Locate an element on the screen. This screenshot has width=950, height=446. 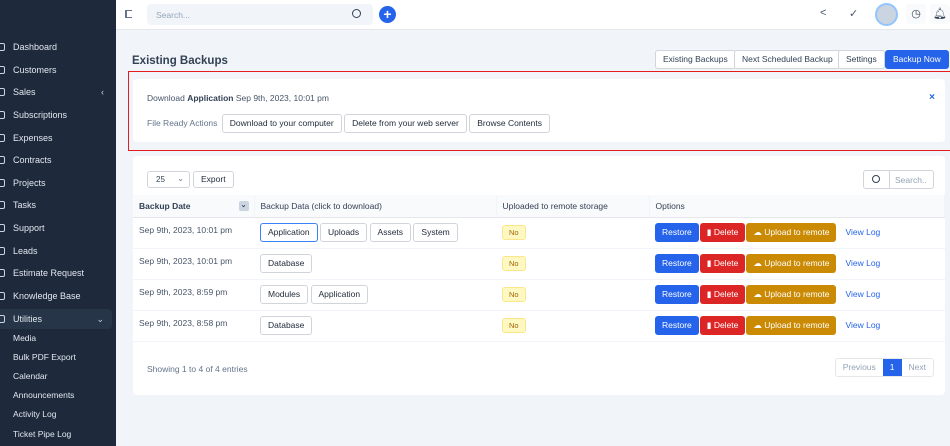
sidebar-subitem-ticket-pipe-log: Ticket Pipe Log is located at coordinates (42, 434).